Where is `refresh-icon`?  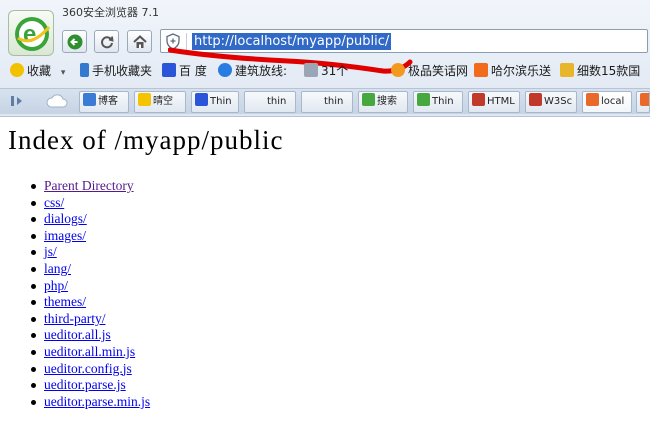
refresh-icon is located at coordinates (107, 42).